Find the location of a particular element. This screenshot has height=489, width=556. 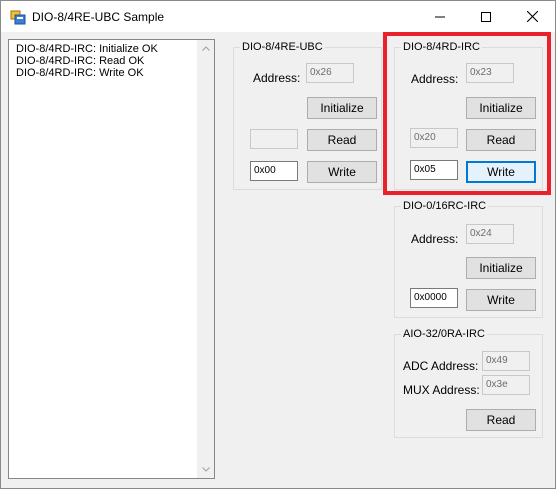

address-field: 0x24 is located at coordinates (490, 234).